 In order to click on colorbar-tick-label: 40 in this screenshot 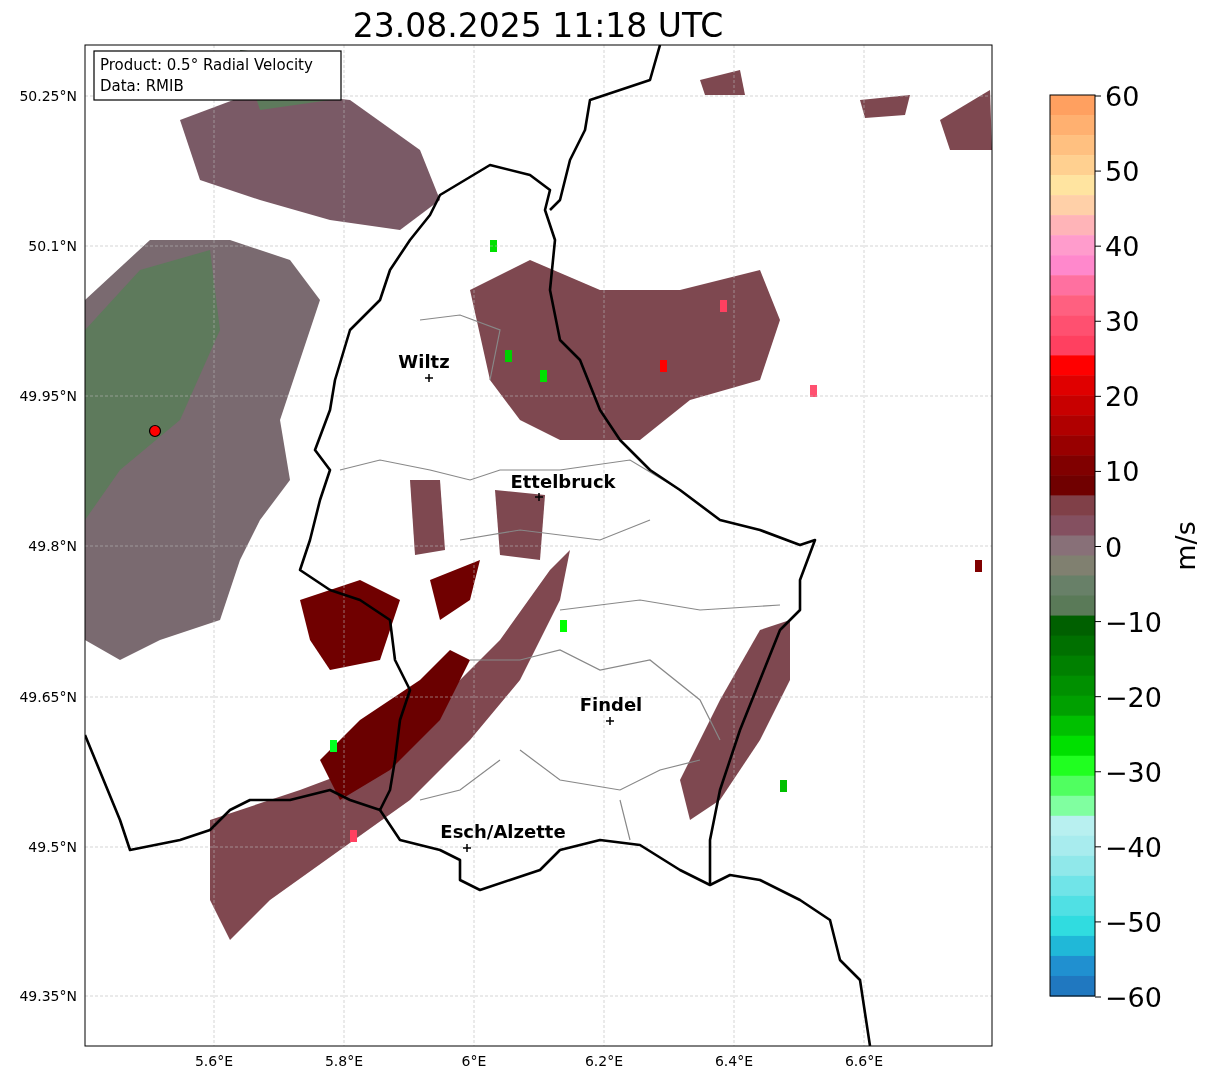, I will do `click(1122, 247)`.